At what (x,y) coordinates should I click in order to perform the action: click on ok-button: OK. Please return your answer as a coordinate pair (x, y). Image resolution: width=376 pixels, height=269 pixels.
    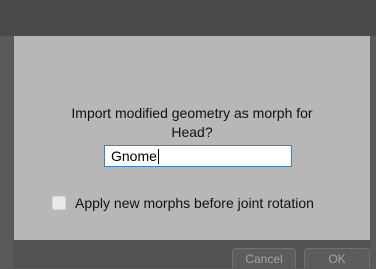
    Looking at the image, I should click on (337, 258).